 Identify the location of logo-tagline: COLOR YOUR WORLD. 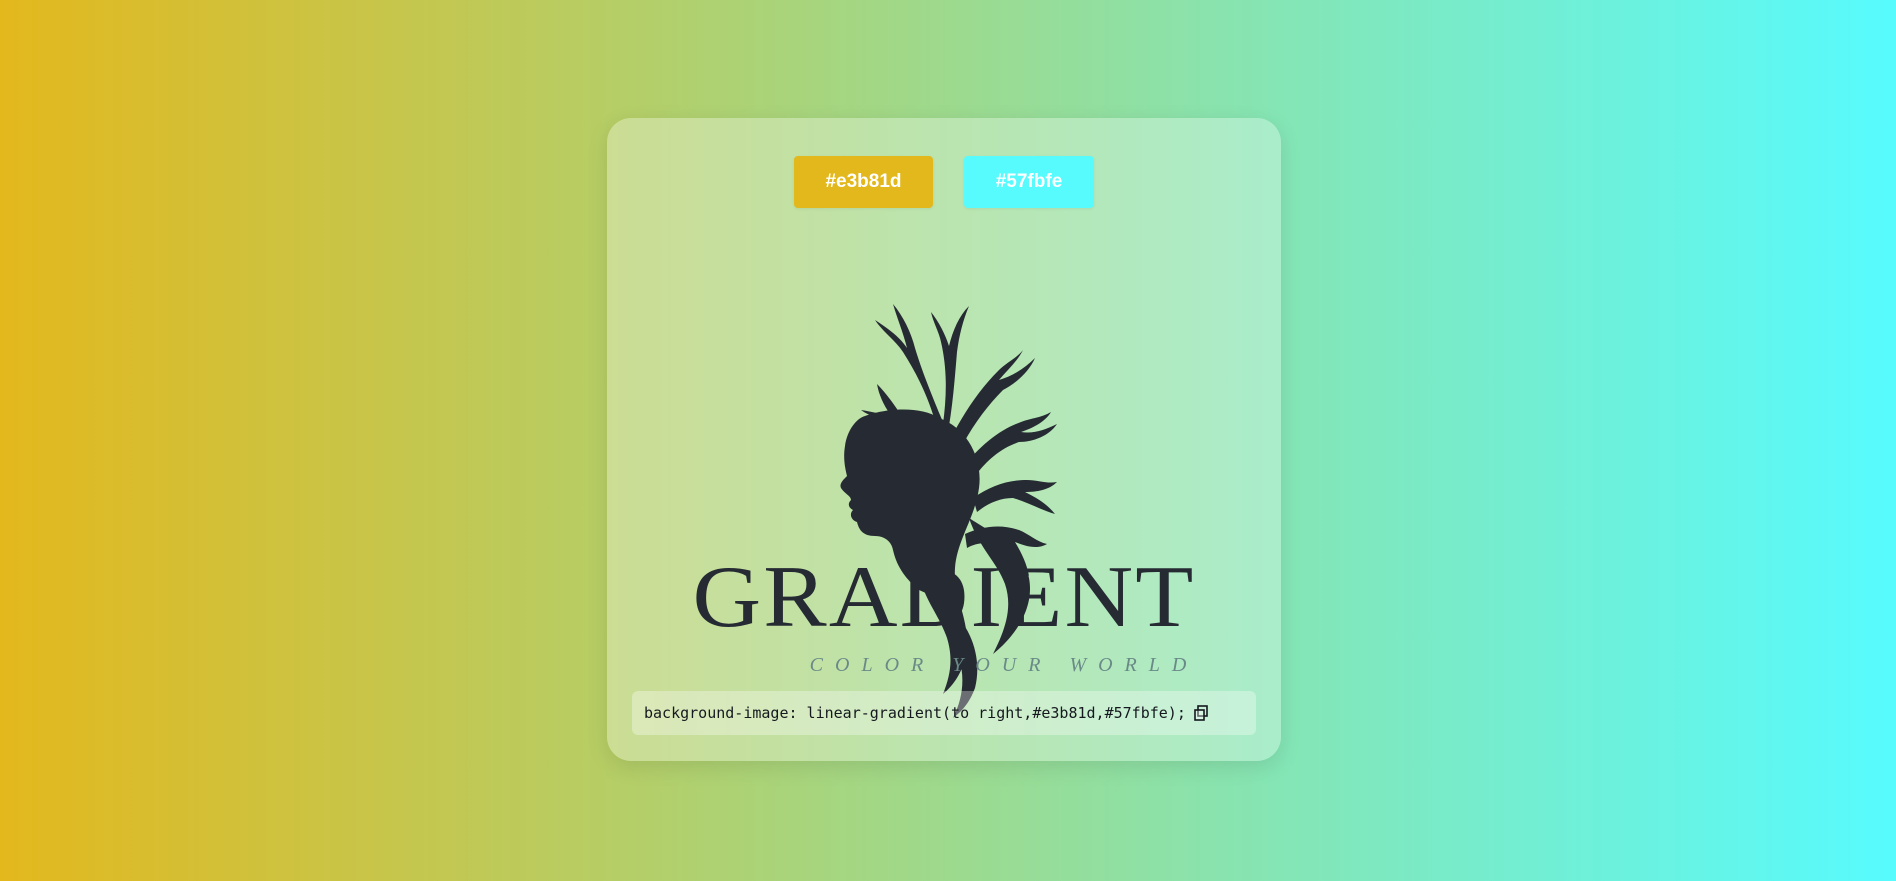
(1004, 665).